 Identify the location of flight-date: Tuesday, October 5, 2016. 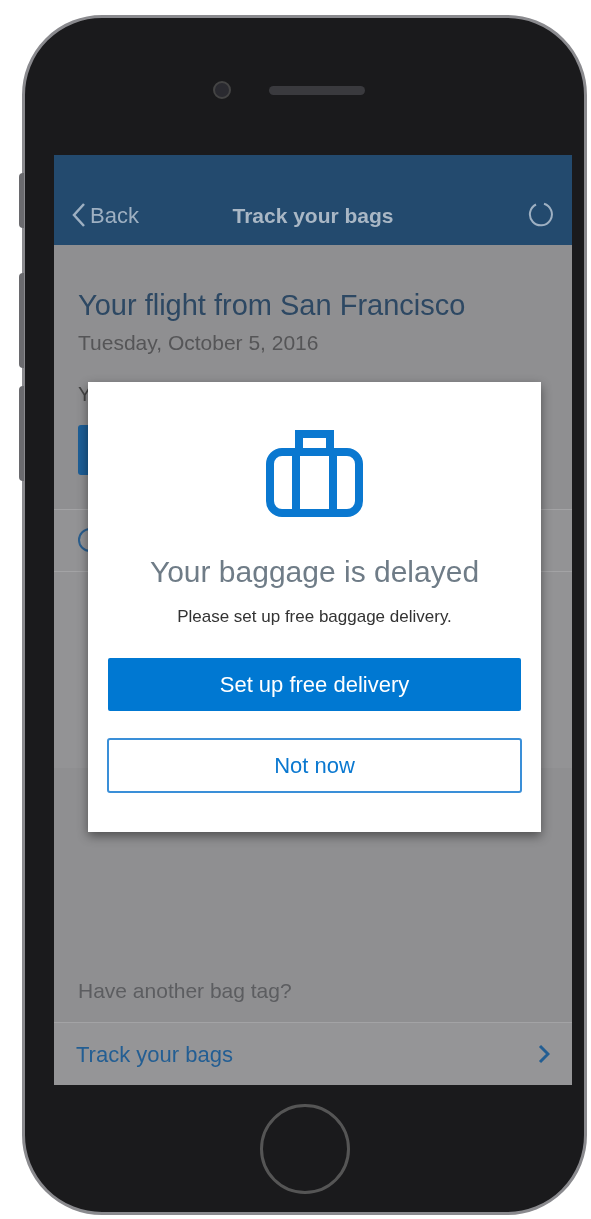
(199, 343).